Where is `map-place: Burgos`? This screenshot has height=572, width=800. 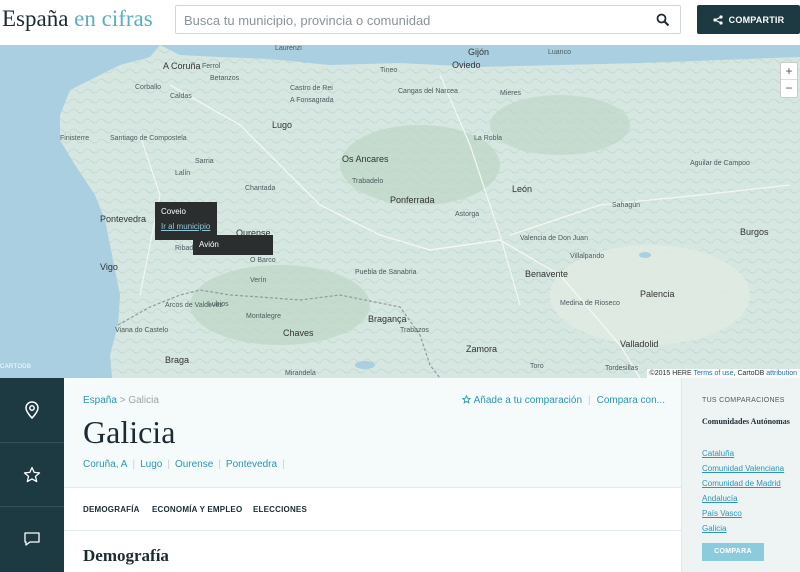 map-place: Burgos is located at coordinates (754, 232).